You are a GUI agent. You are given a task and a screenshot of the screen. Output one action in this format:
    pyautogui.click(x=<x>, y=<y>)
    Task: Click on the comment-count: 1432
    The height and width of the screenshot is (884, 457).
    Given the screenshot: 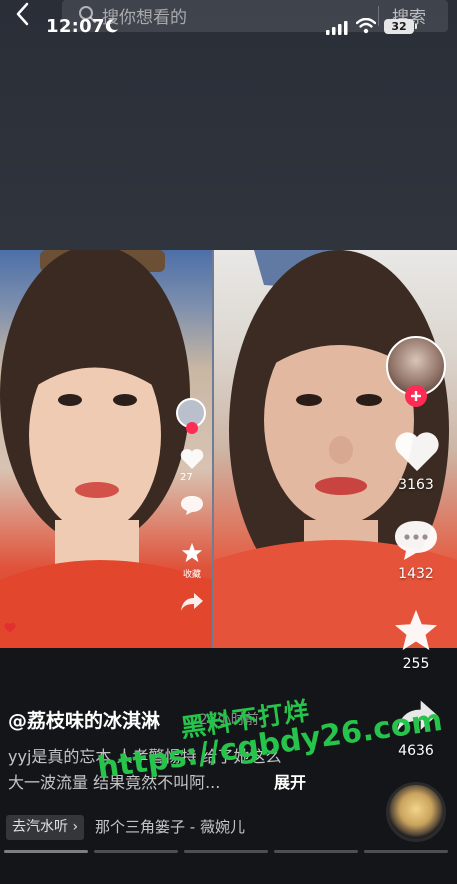 What is the action you would take?
    pyautogui.click(x=416, y=574)
    